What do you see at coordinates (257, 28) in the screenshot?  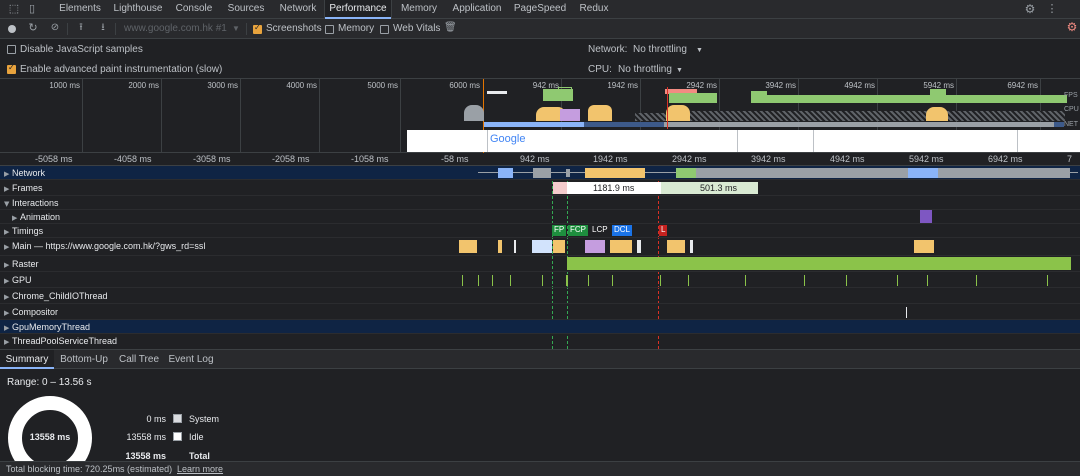 I see `screenshots-checkbox` at bounding box center [257, 28].